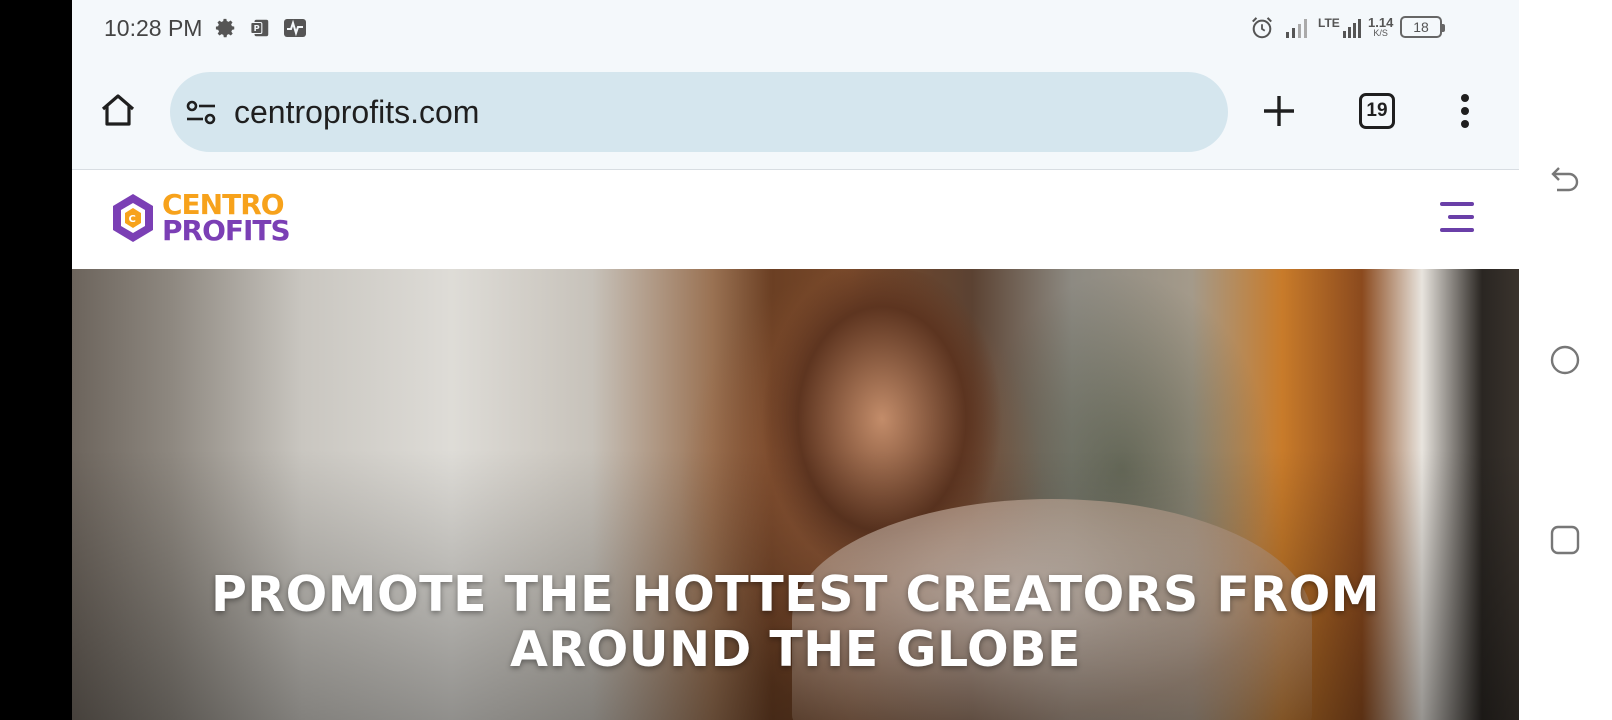 The image size is (1612, 720). Describe the element at coordinates (226, 28) in the screenshot. I see `settings-icon` at that location.